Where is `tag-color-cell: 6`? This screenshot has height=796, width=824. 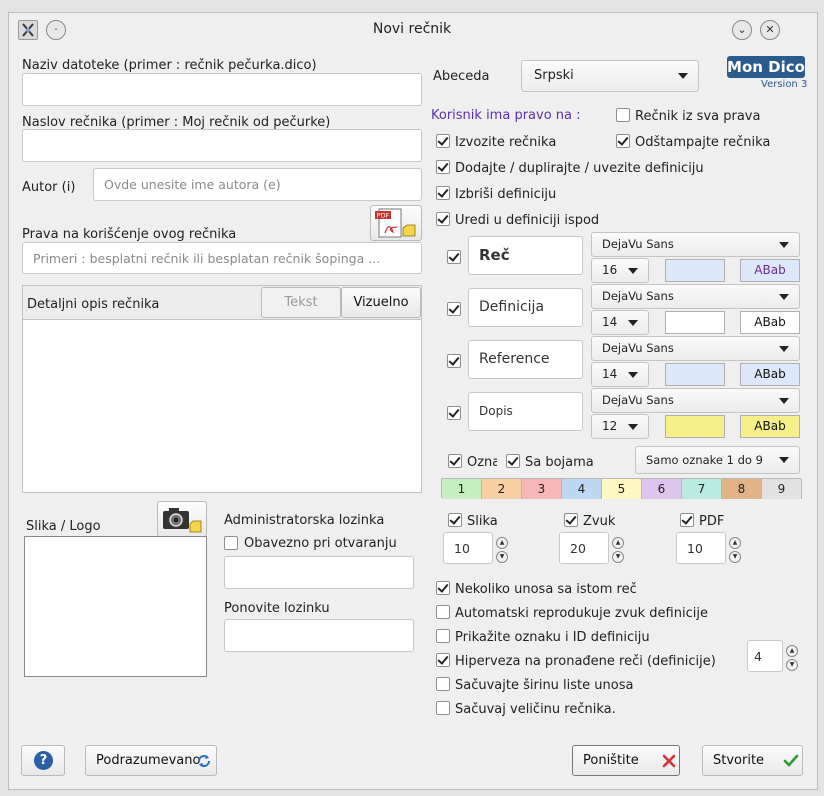 tag-color-cell: 6 is located at coordinates (662, 489).